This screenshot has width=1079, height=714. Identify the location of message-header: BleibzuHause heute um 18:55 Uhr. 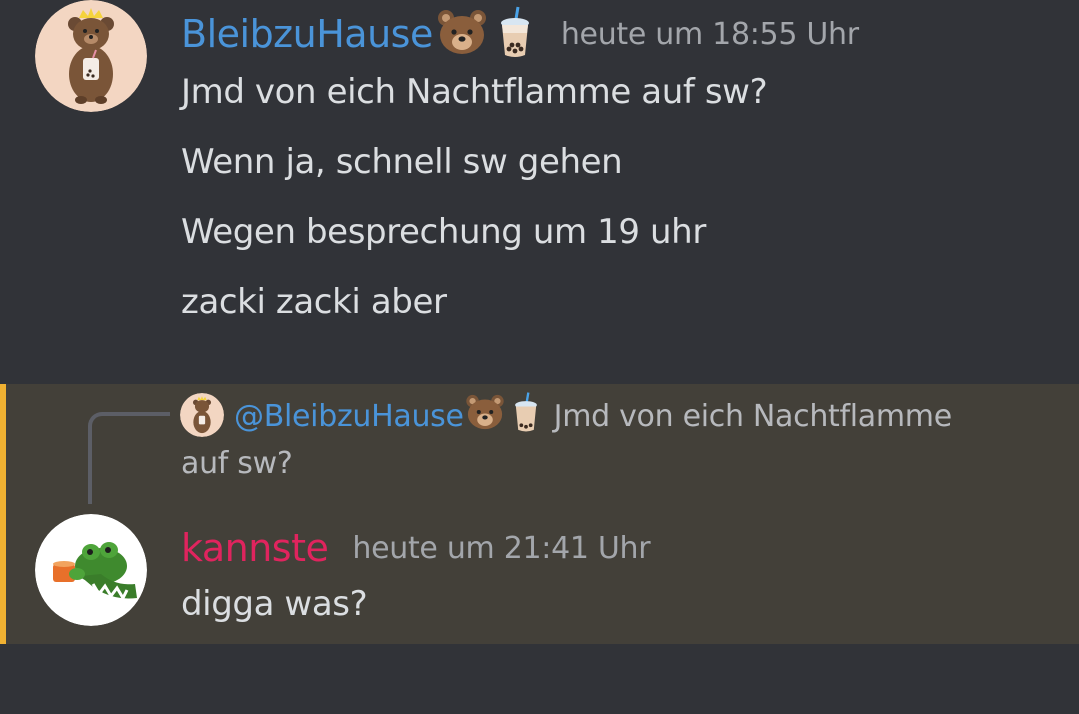
(520, 34).